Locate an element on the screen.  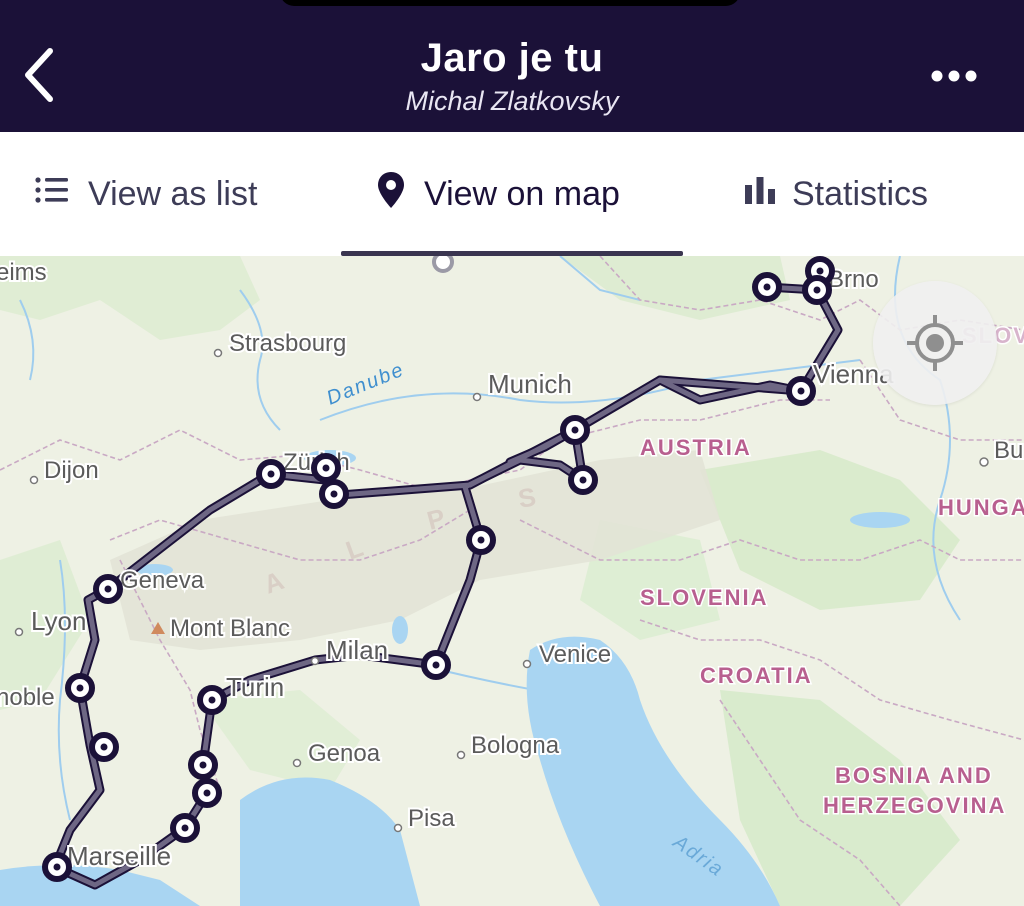
country-label: BOSNIA AND is located at coordinates (914, 775).